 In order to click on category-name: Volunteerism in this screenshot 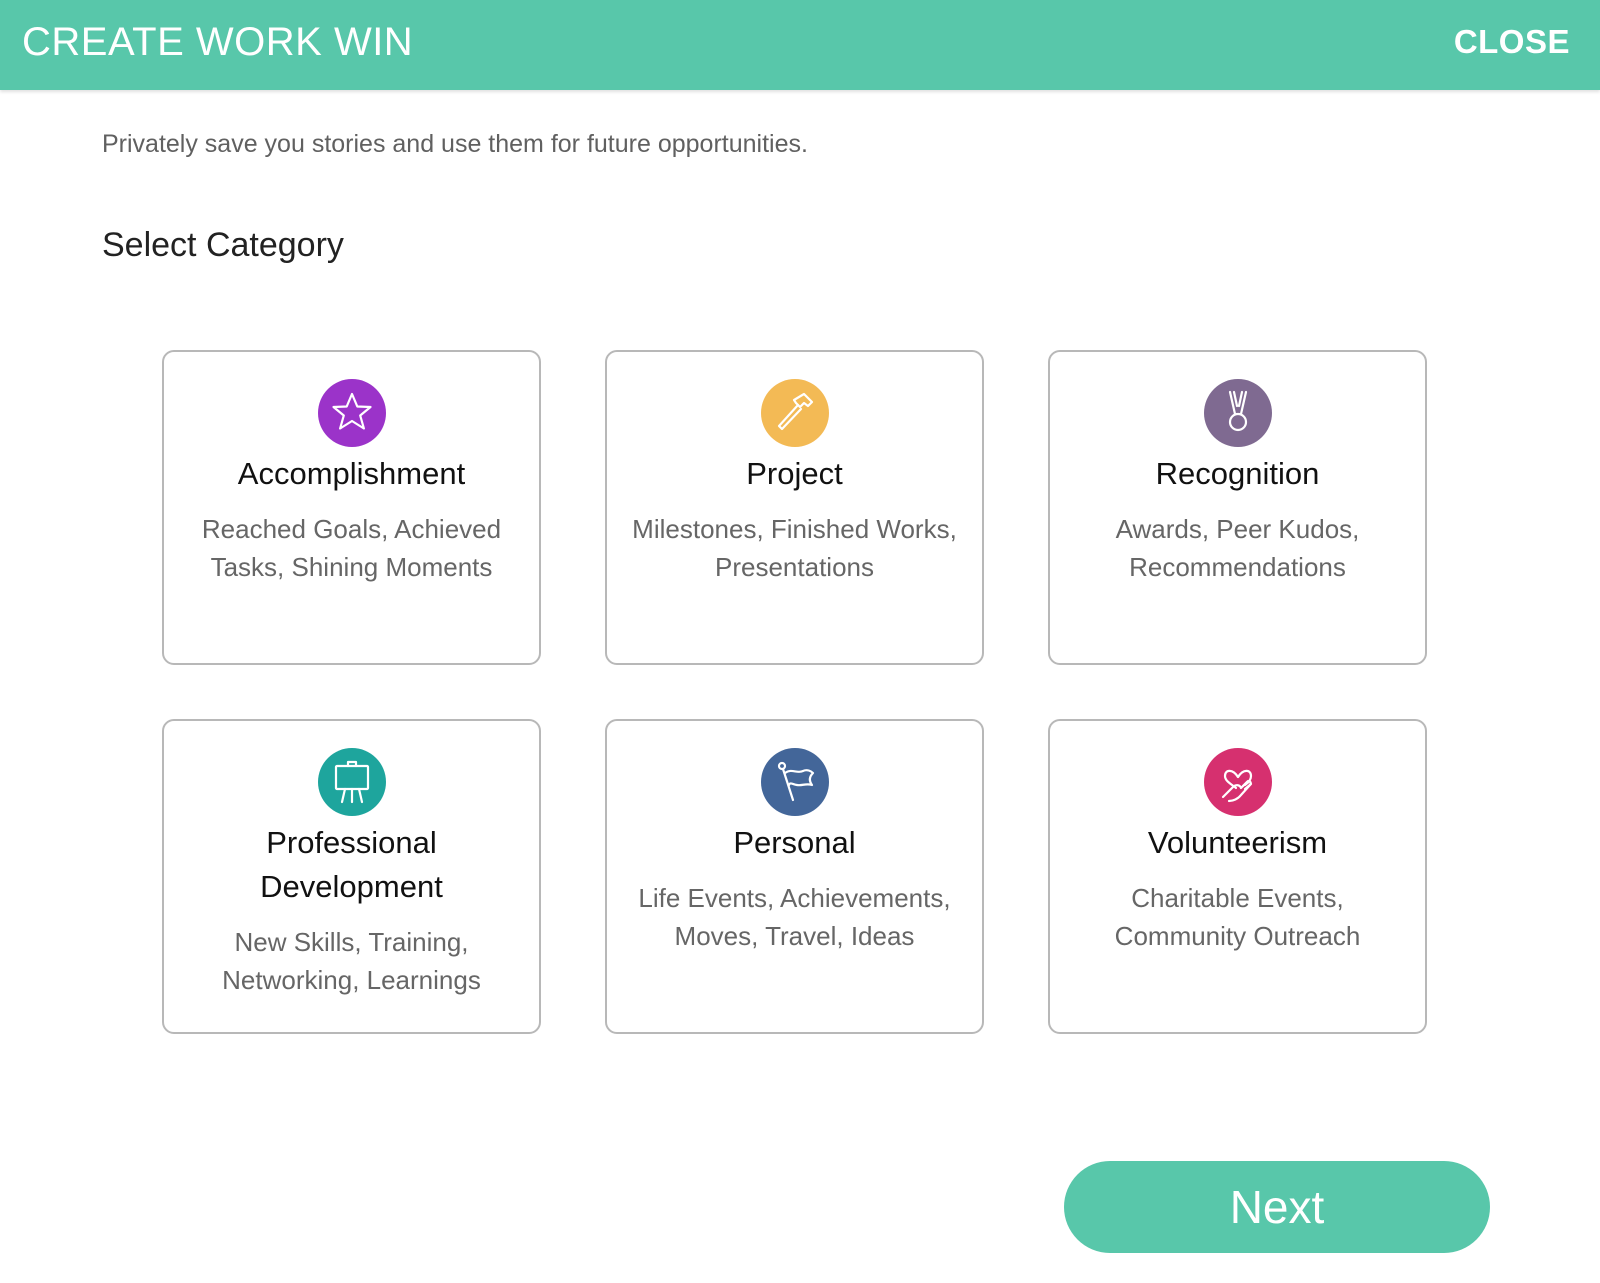, I will do `click(1237, 842)`.